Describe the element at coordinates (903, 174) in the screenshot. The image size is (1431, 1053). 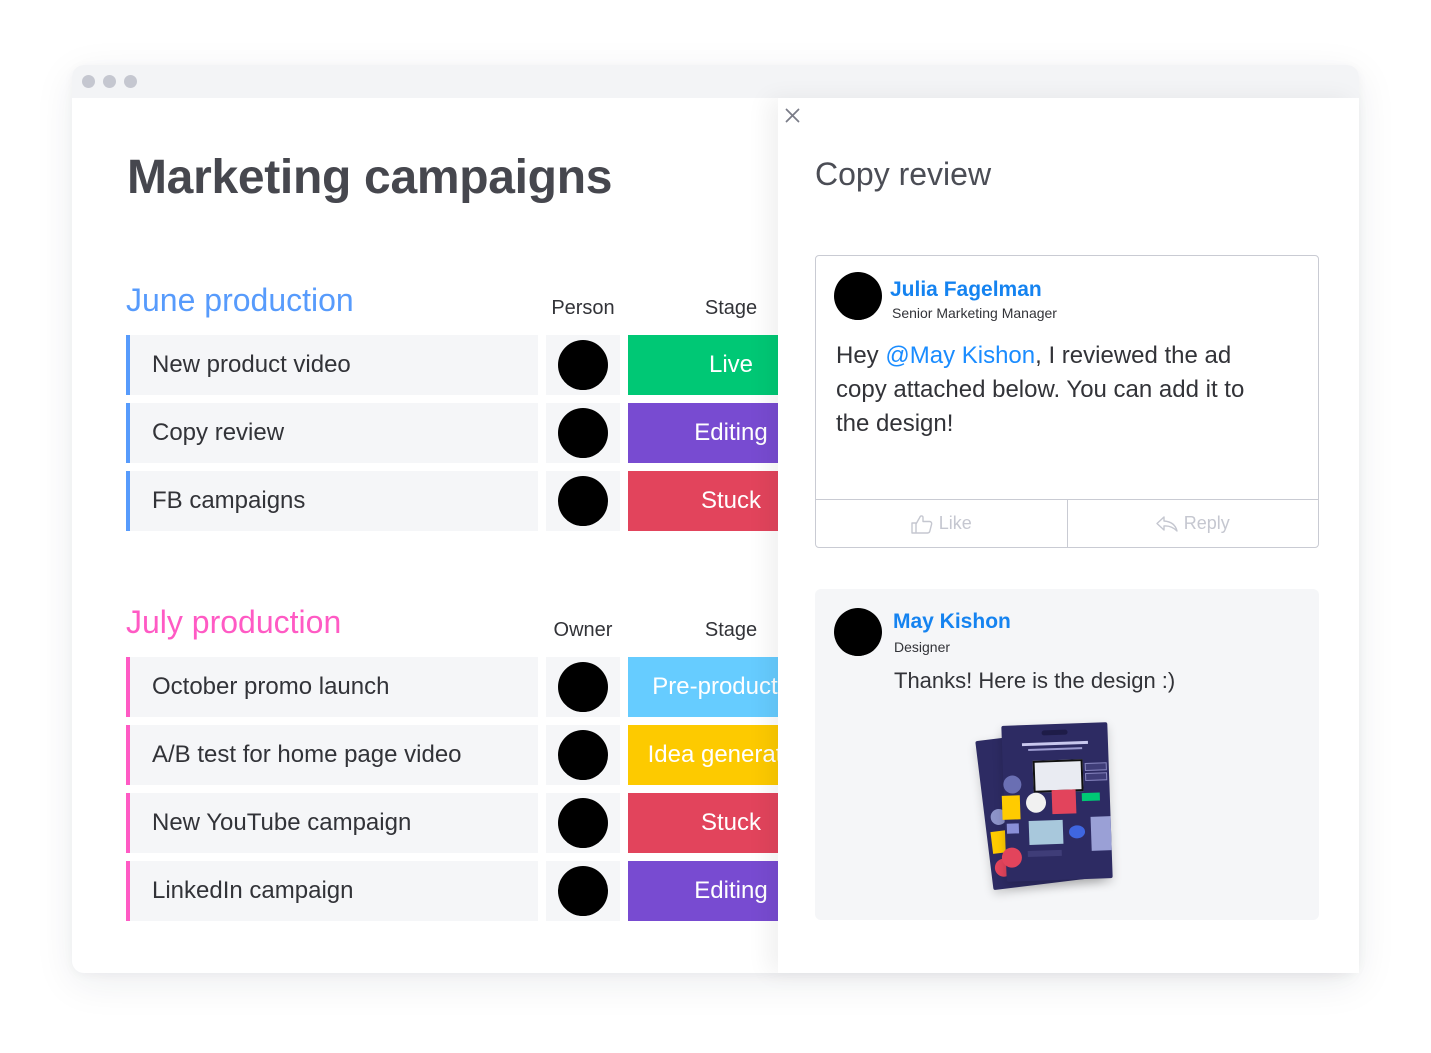
I see `panel-title: Copy review` at that location.